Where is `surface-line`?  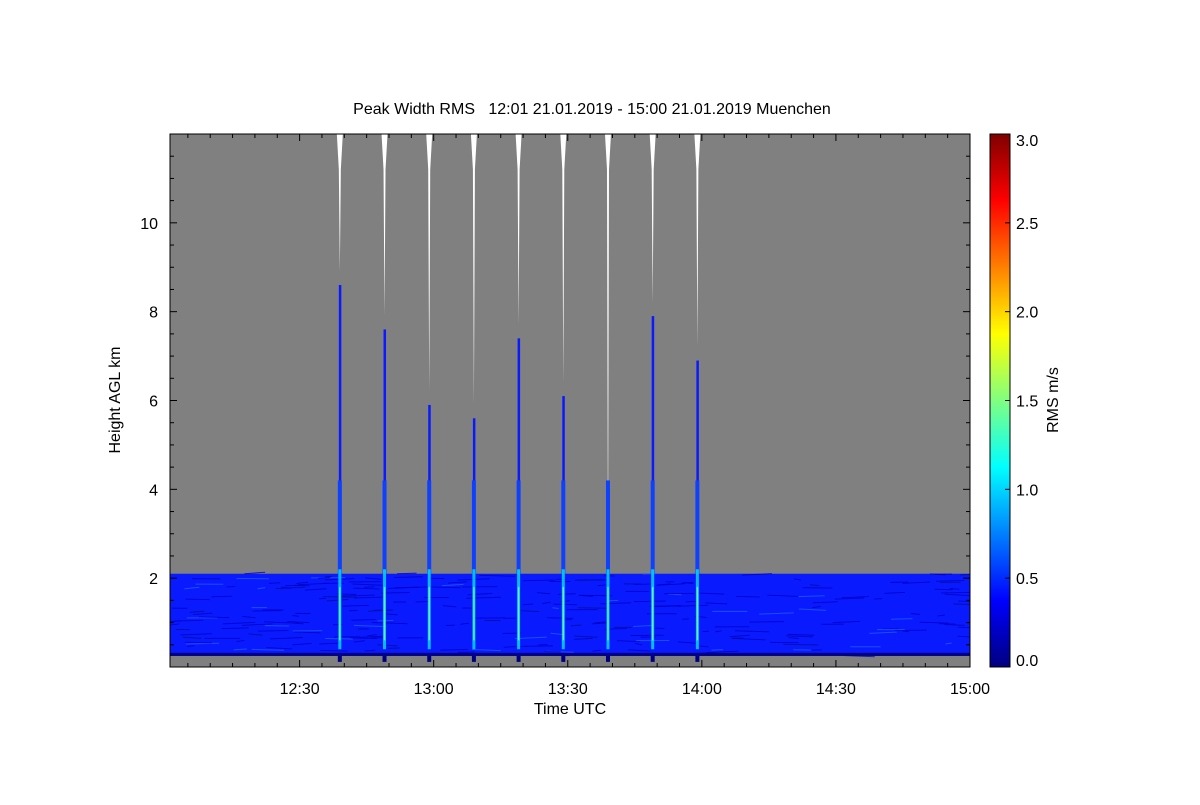 surface-line is located at coordinates (570, 654).